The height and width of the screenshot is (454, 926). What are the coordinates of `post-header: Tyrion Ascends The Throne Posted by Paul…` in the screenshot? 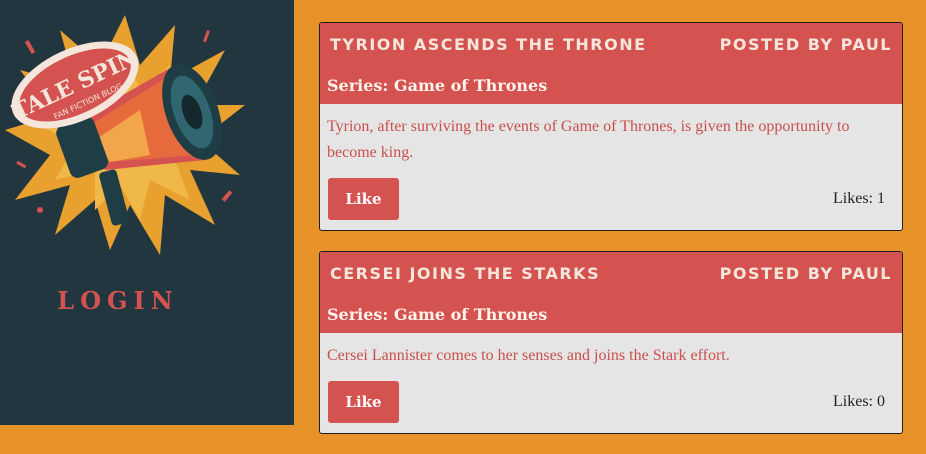 It's located at (611, 63).